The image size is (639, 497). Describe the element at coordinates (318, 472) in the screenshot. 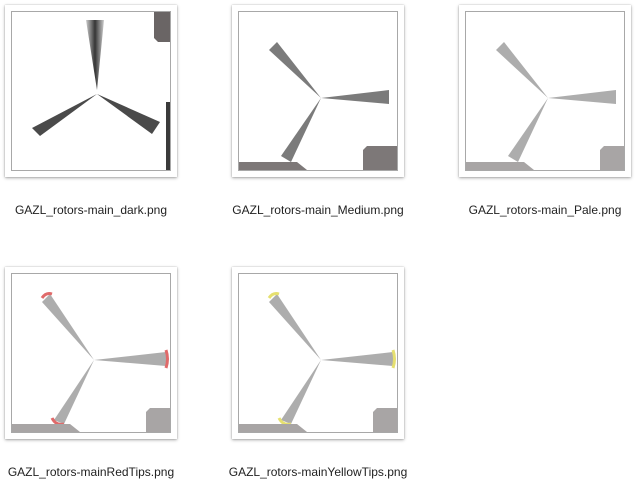

I see `file-name-label: GAZL_rotors-mainYellowTips.png` at that location.